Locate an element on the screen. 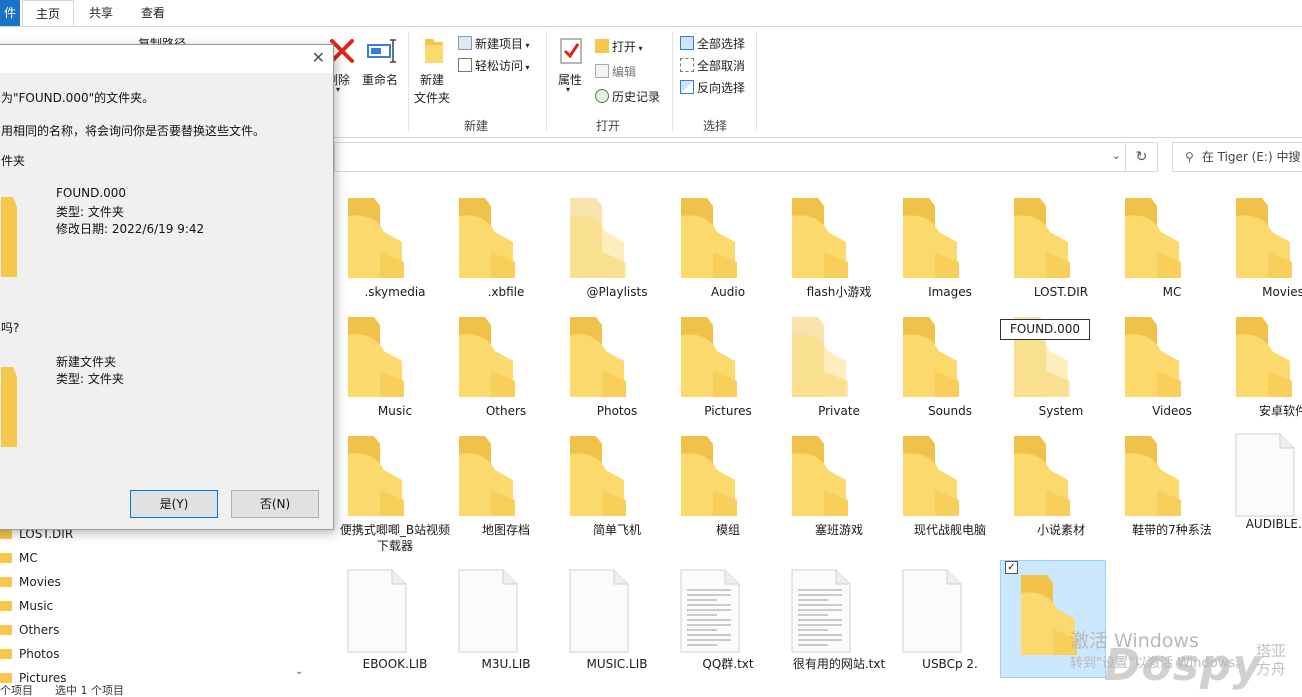 The width and height of the screenshot is (1302, 697). folder-item: @Playlists is located at coordinates (617, 246).